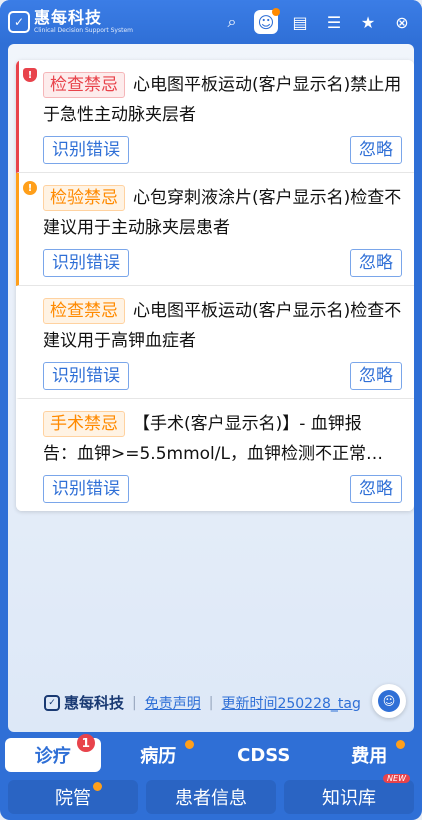 This screenshot has width=422, height=820. Describe the element at coordinates (334, 22) in the screenshot. I see `form-icon: ☰` at that location.